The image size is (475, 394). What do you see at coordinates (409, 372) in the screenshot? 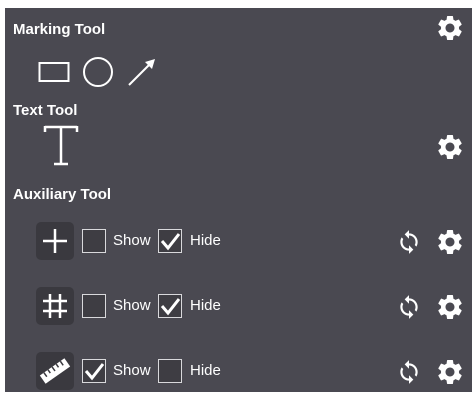
I see `ruler-refresh-icon` at bounding box center [409, 372].